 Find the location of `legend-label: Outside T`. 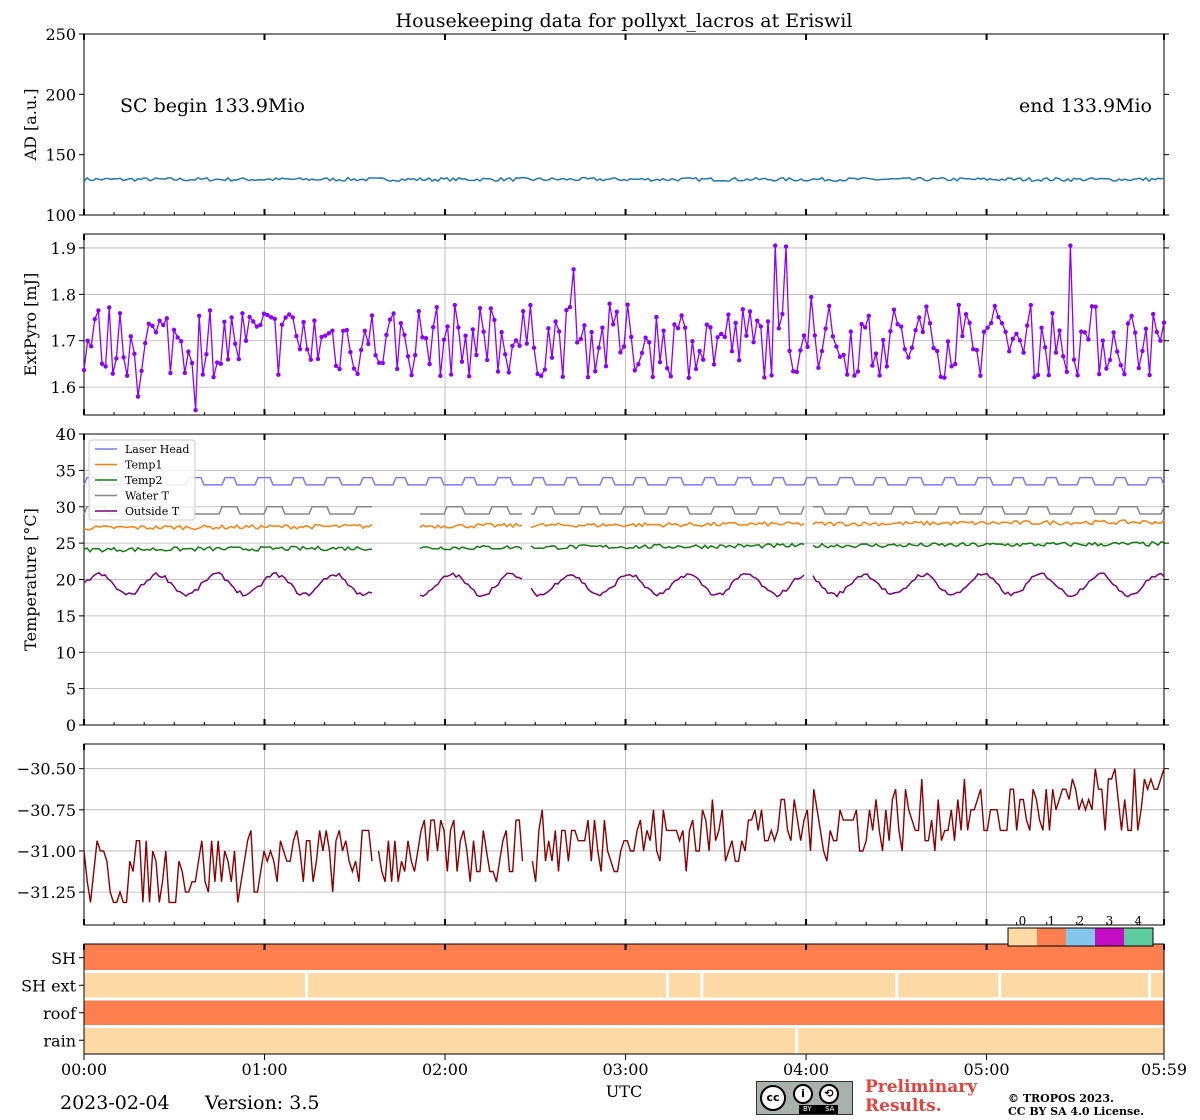

legend-label: Outside T is located at coordinates (152, 511).